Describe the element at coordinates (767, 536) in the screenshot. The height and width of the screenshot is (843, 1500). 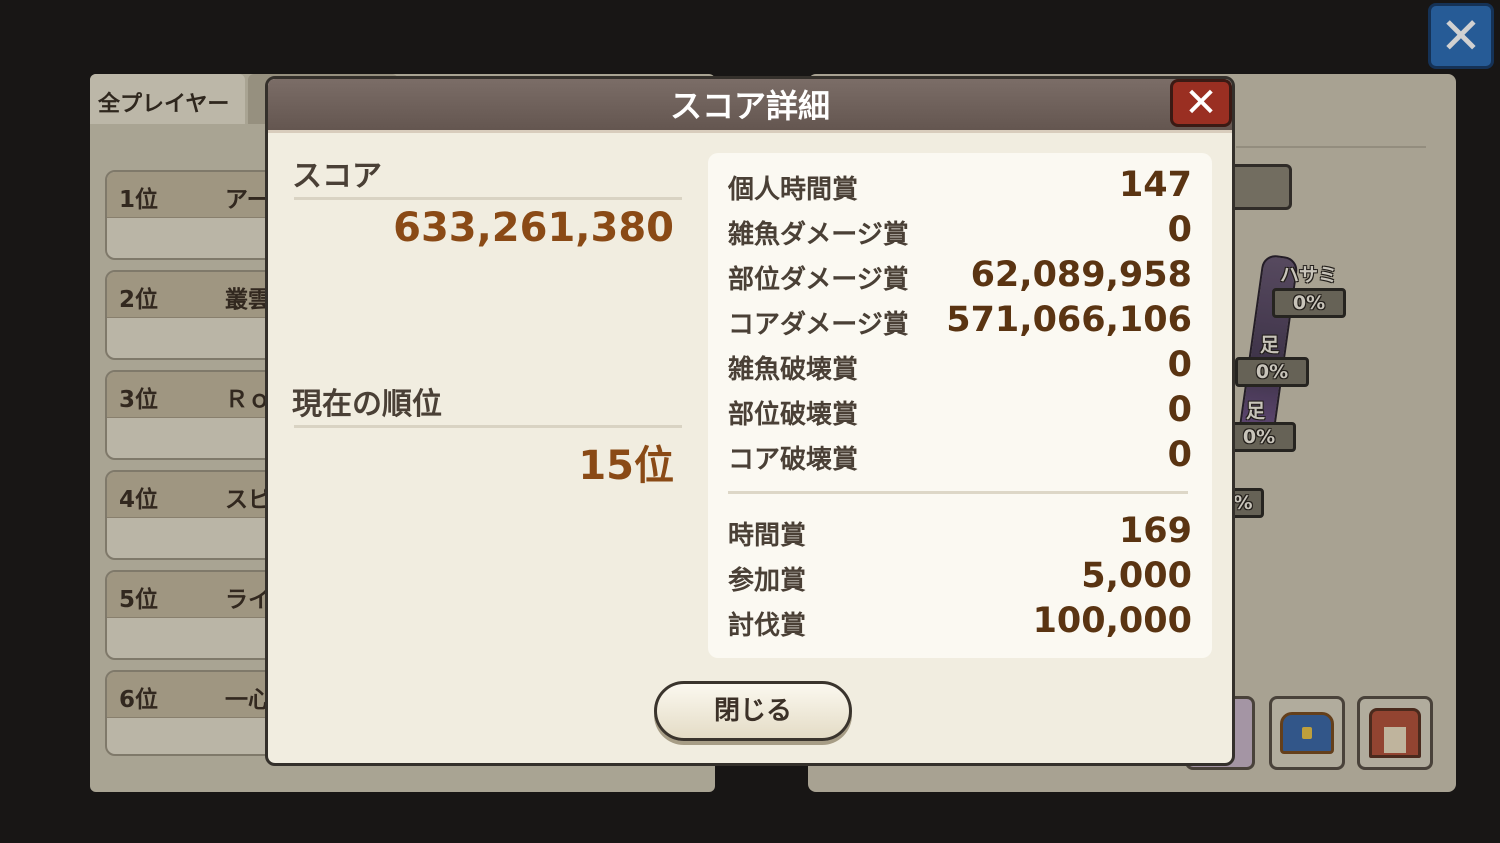
I see `bonus-label: 時間賞` at that location.